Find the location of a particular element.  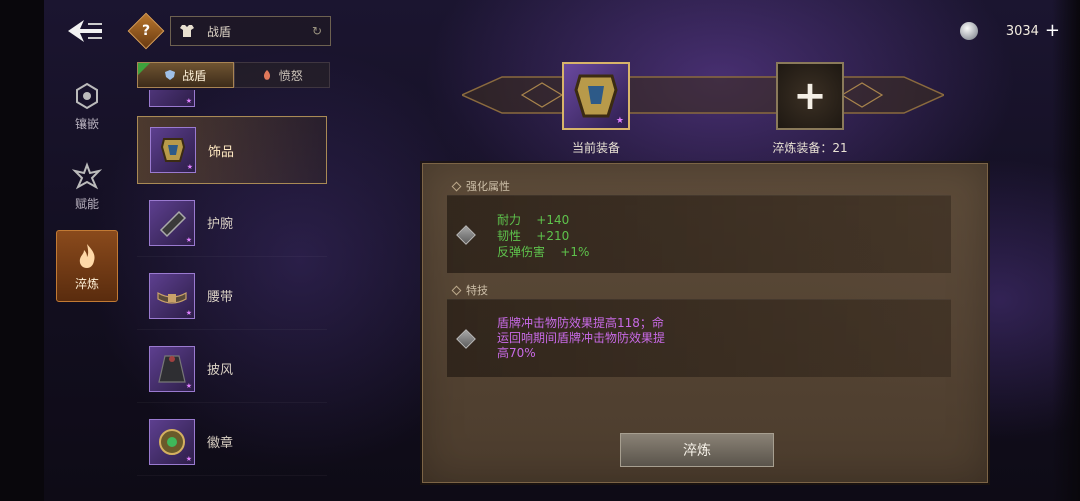

add-icon: + is located at coordinates (810, 96).